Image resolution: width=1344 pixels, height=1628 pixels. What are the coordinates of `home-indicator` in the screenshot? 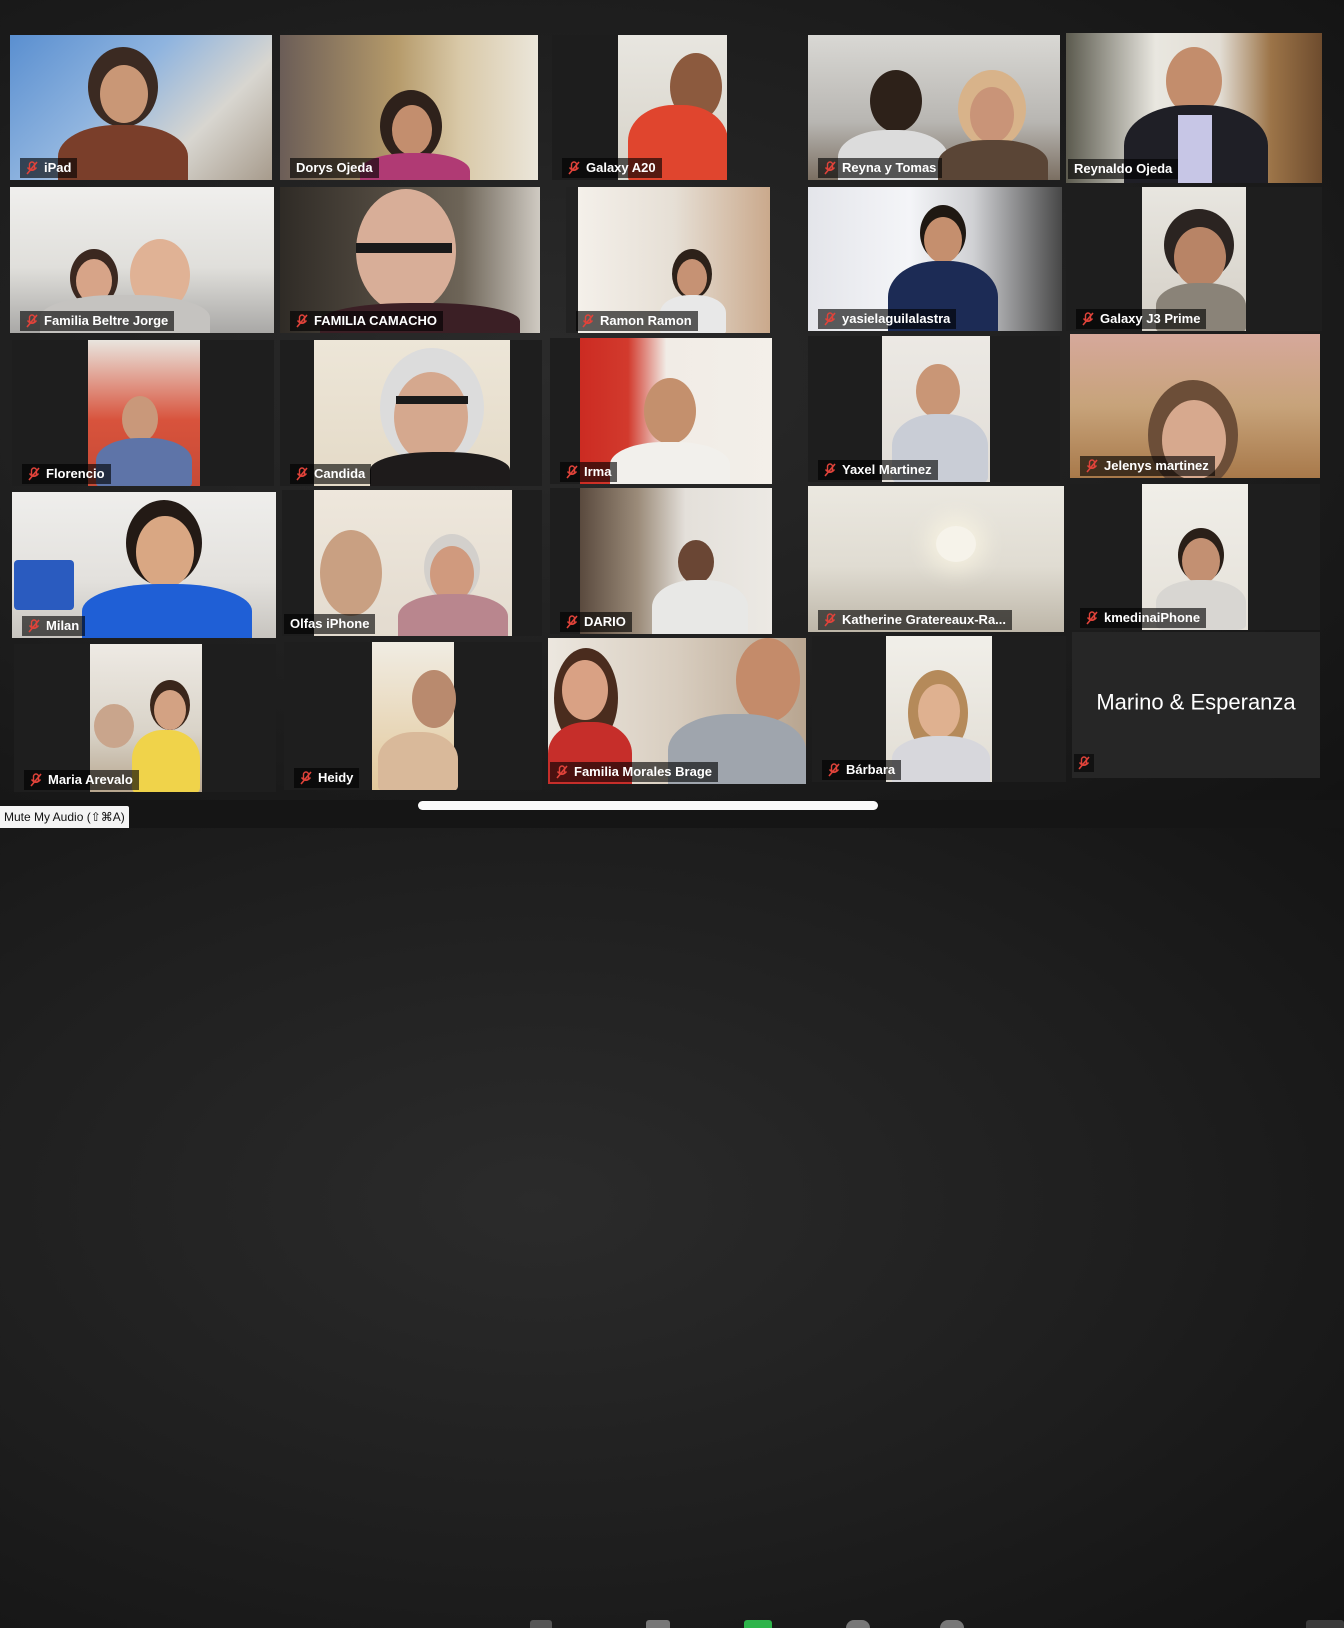 It's located at (648, 805).